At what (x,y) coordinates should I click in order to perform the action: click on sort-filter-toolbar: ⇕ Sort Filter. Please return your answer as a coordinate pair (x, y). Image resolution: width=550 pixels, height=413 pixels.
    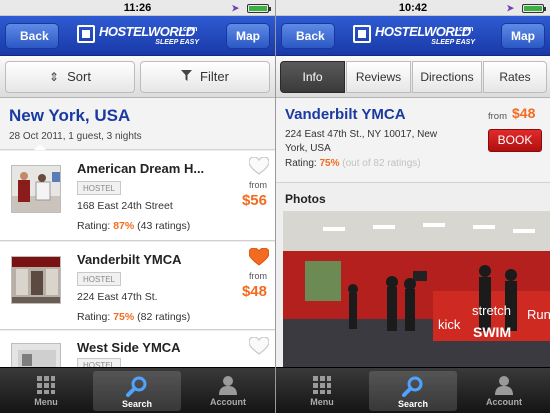
    Looking at the image, I should click on (137, 77).